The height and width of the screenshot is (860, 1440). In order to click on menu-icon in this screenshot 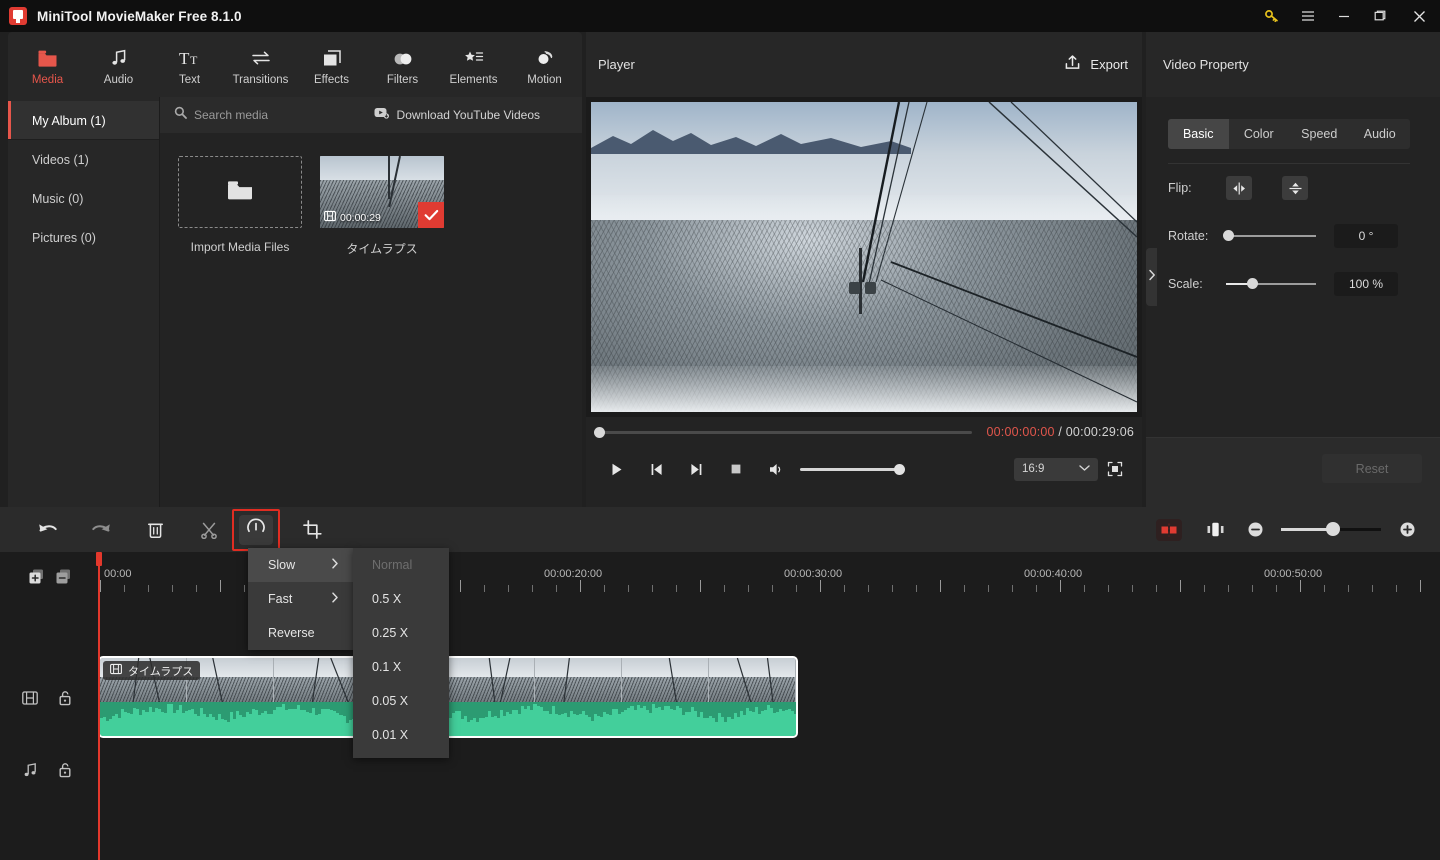, I will do `click(1308, 16)`.